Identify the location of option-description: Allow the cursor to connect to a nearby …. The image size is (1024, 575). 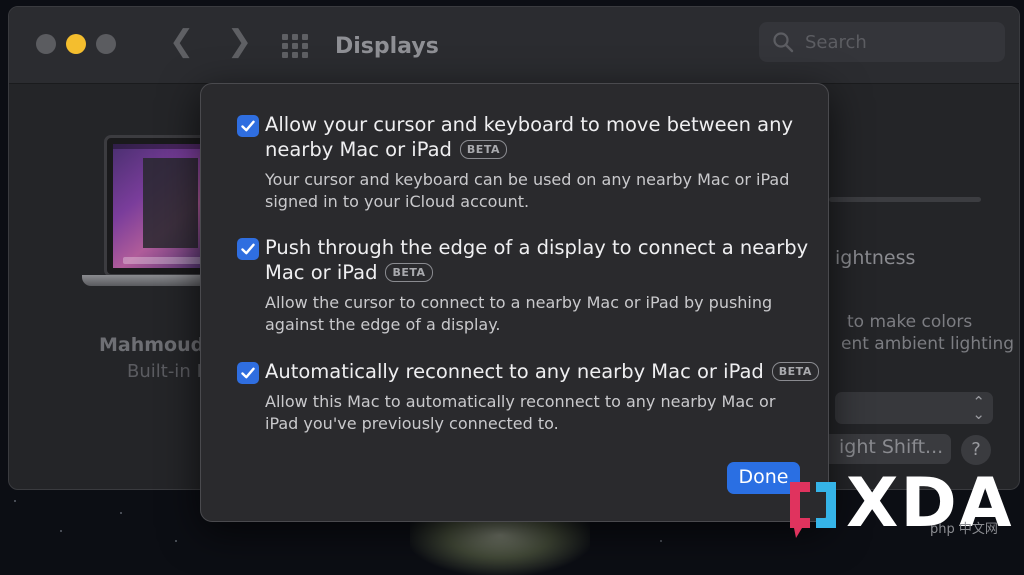
(545, 313).